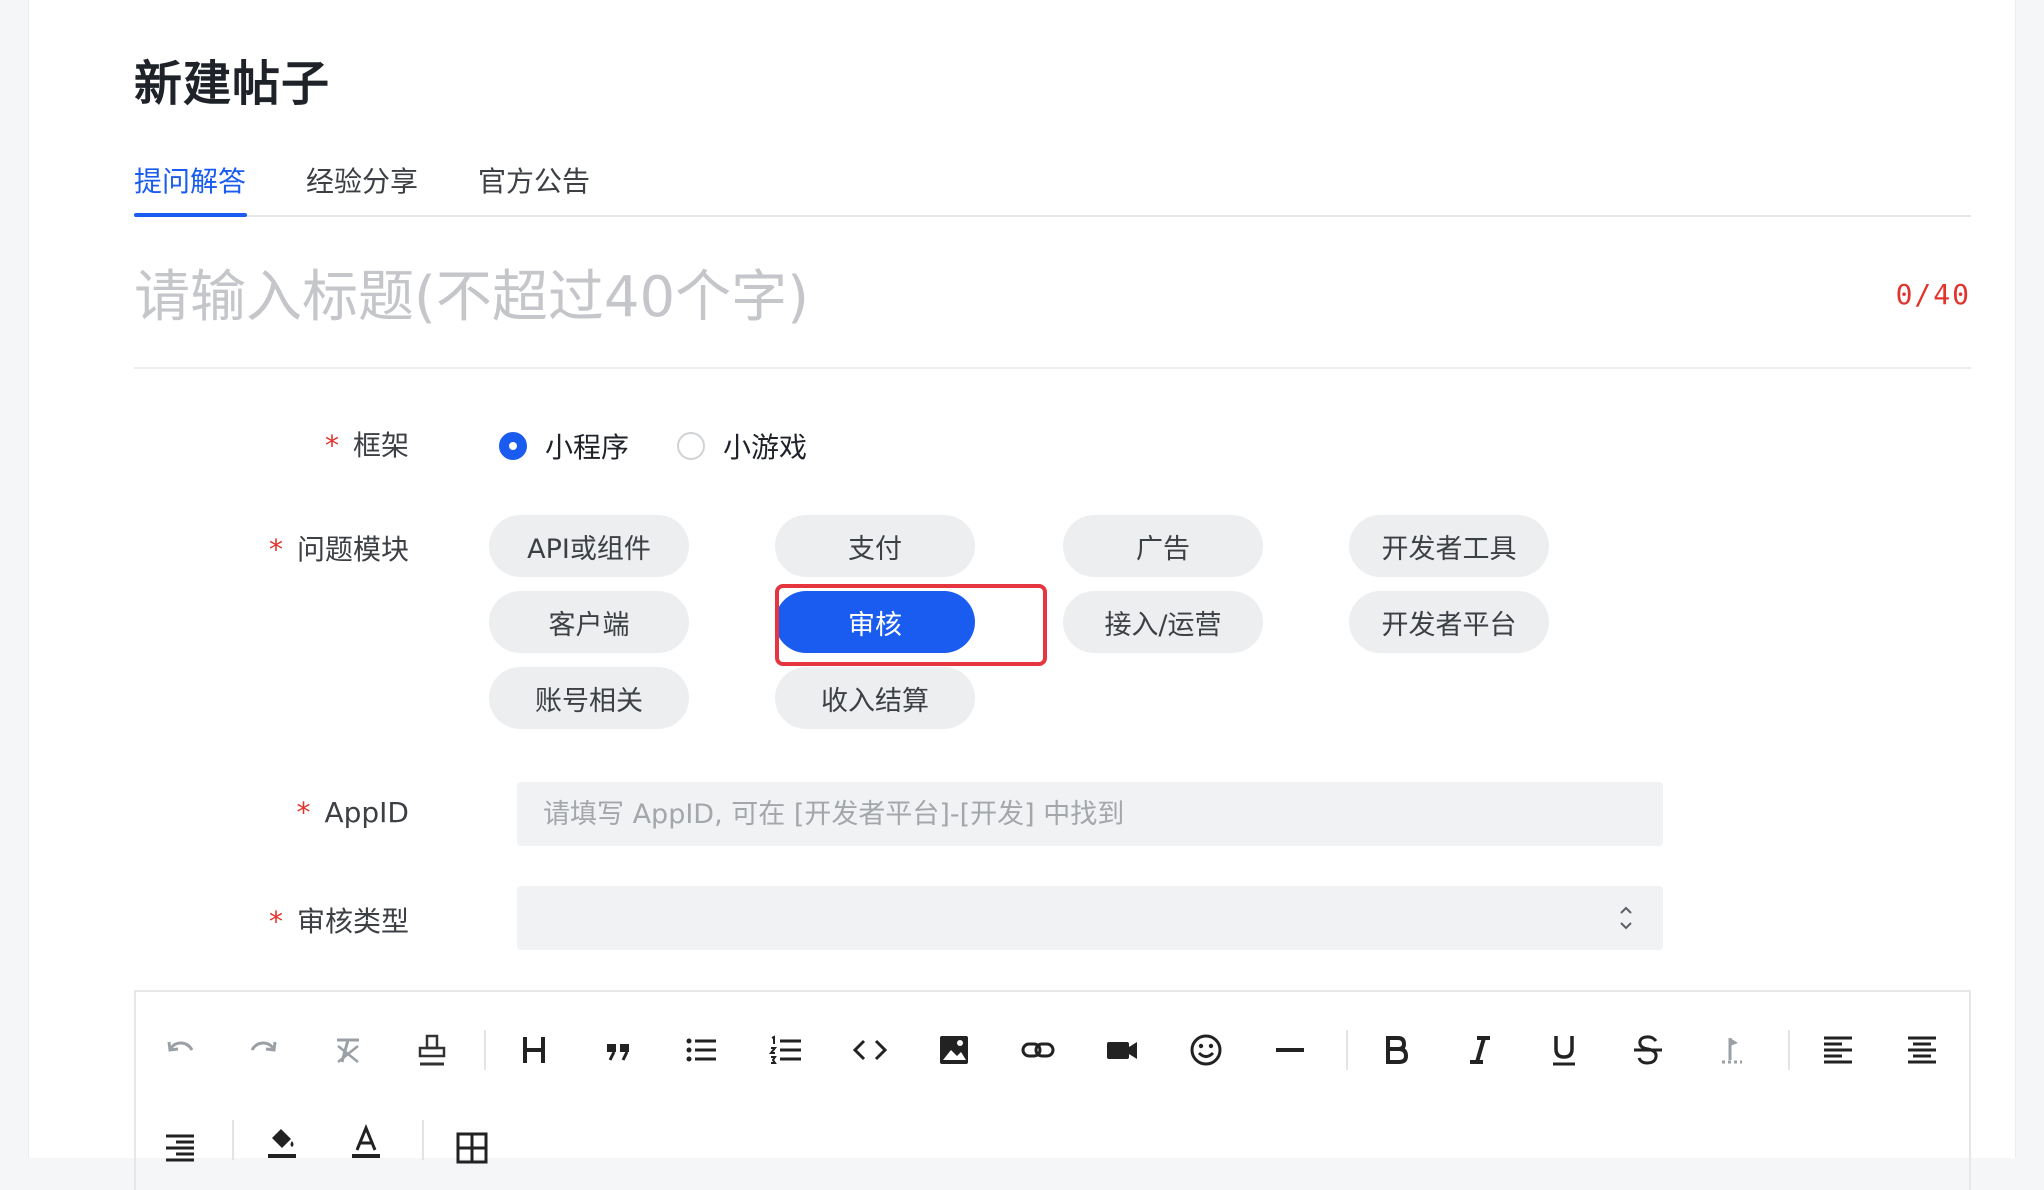 The height and width of the screenshot is (1190, 2044). Describe the element at coordinates (1449, 546) in the screenshot. I see `module-chip-devtools: 开发者工具` at that location.